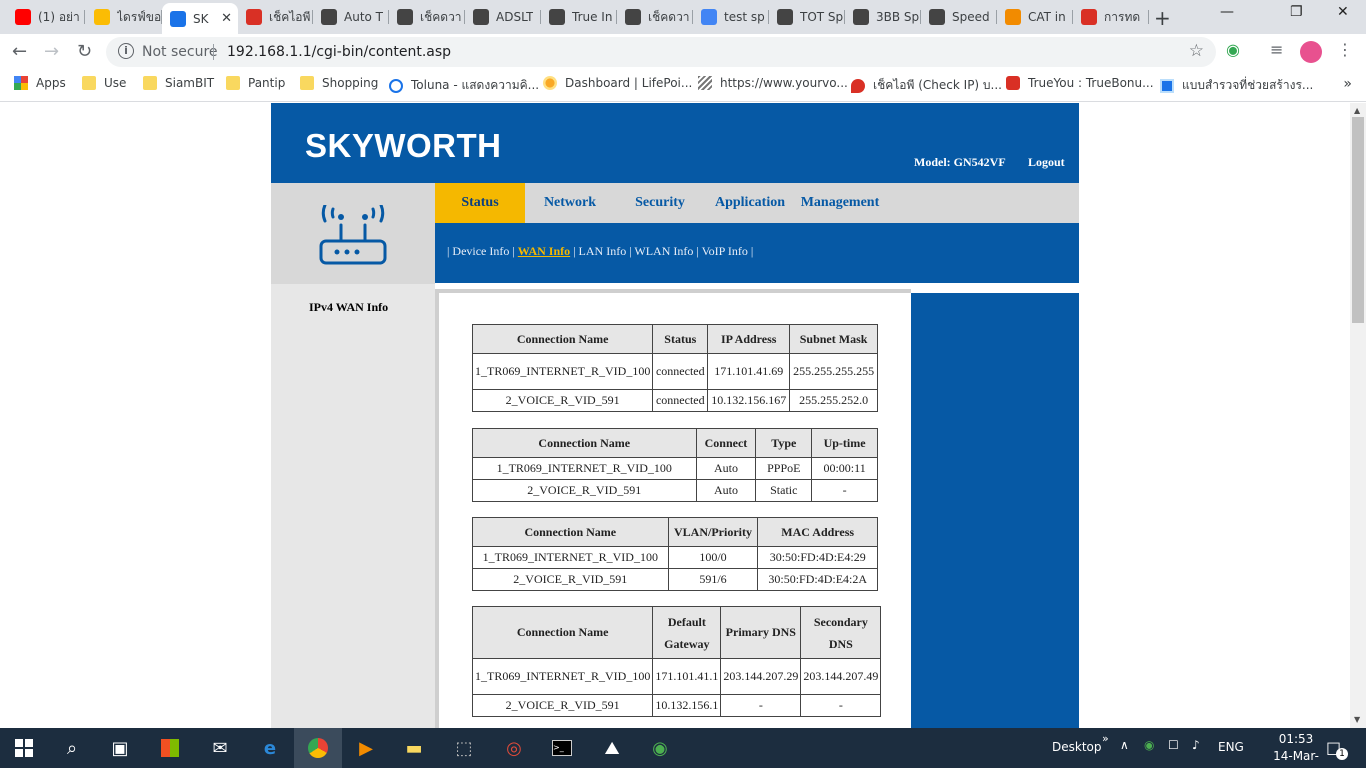 Image resolution: width=1366 pixels, height=768 pixels. What do you see at coordinates (663, 251) in the screenshot?
I see `submenu-wlan-info: WLAN Info` at bounding box center [663, 251].